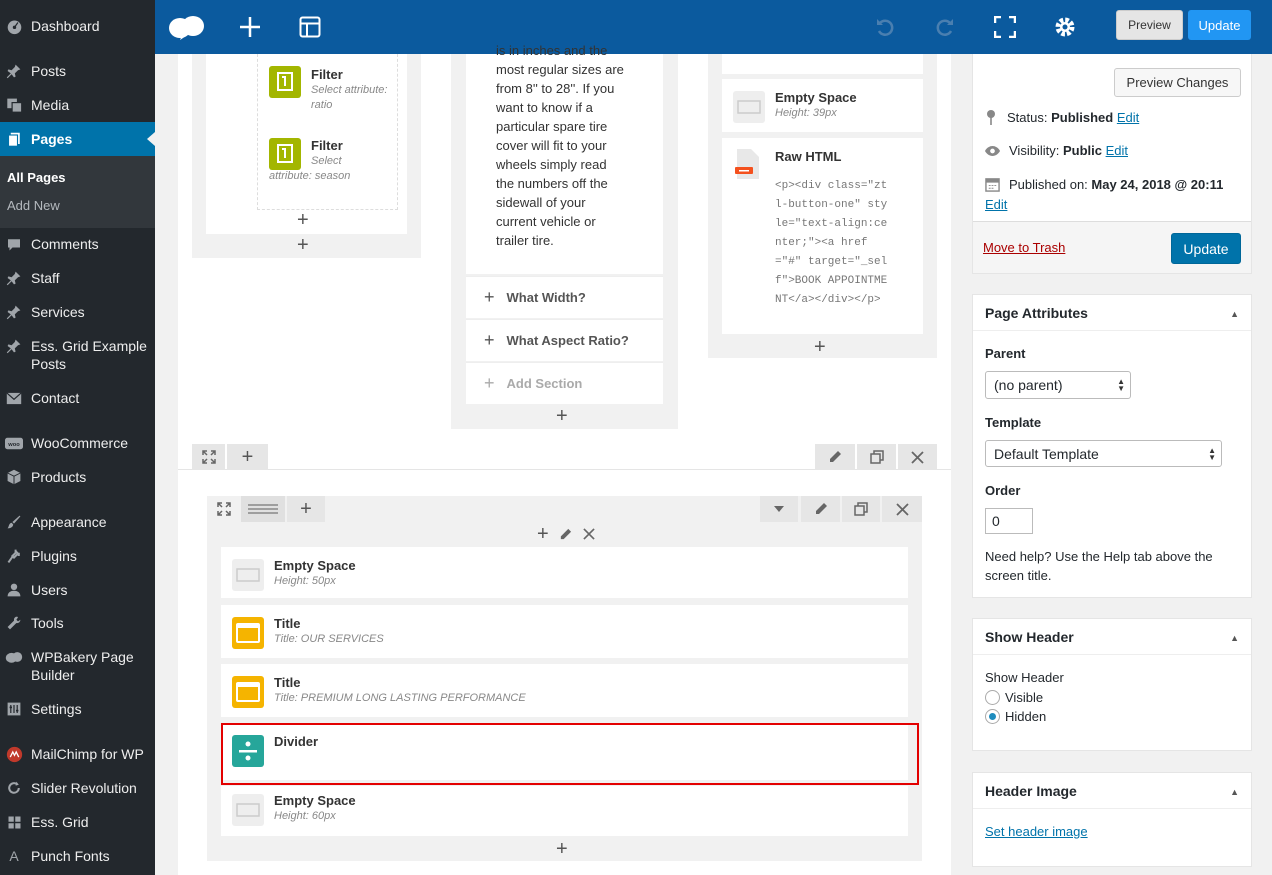  I want to click on radio-hidden: Hidden, so click(1015, 716).